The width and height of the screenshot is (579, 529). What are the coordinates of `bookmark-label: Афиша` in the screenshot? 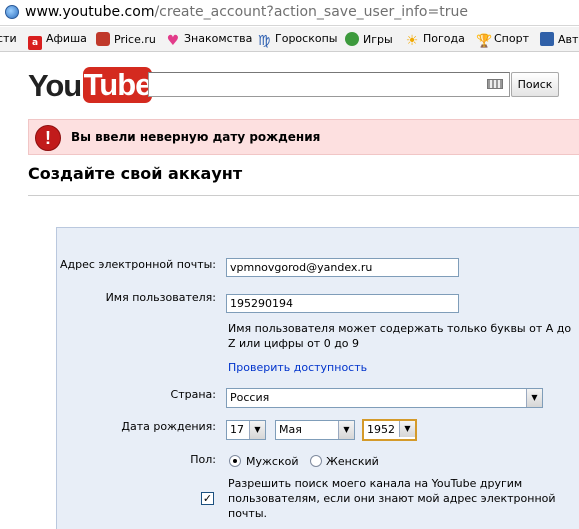 It's located at (66, 38).